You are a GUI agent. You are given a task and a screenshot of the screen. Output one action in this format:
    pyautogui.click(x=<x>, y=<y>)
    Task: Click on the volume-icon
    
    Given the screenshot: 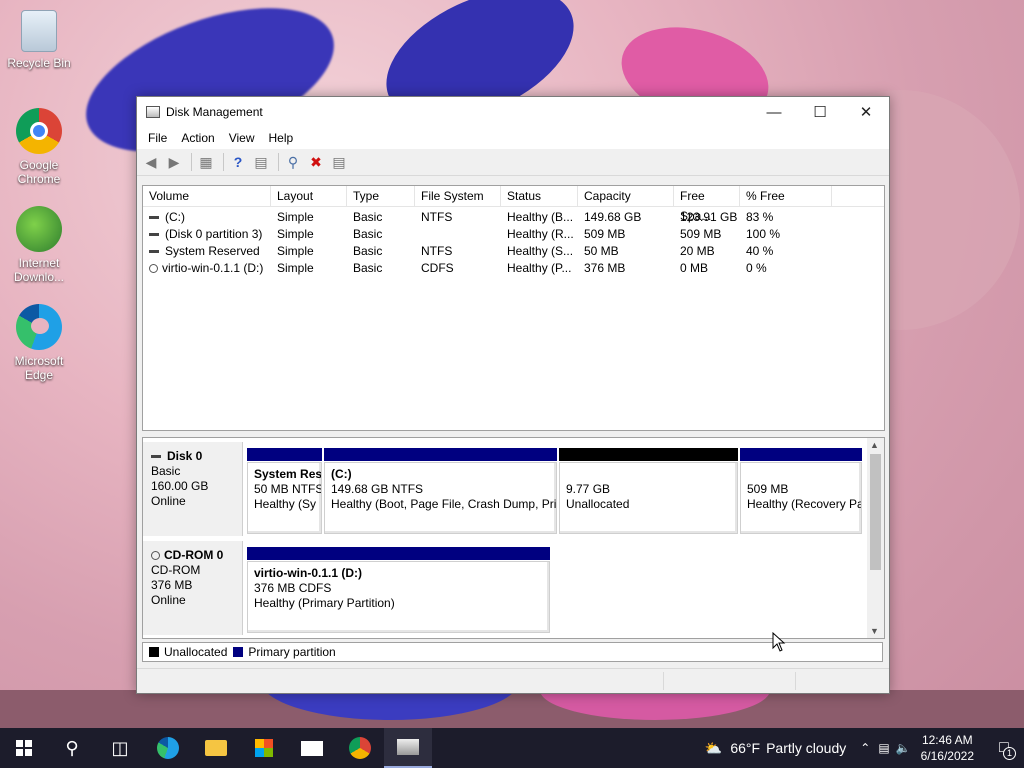 What is the action you would take?
    pyautogui.click(x=154, y=235)
    